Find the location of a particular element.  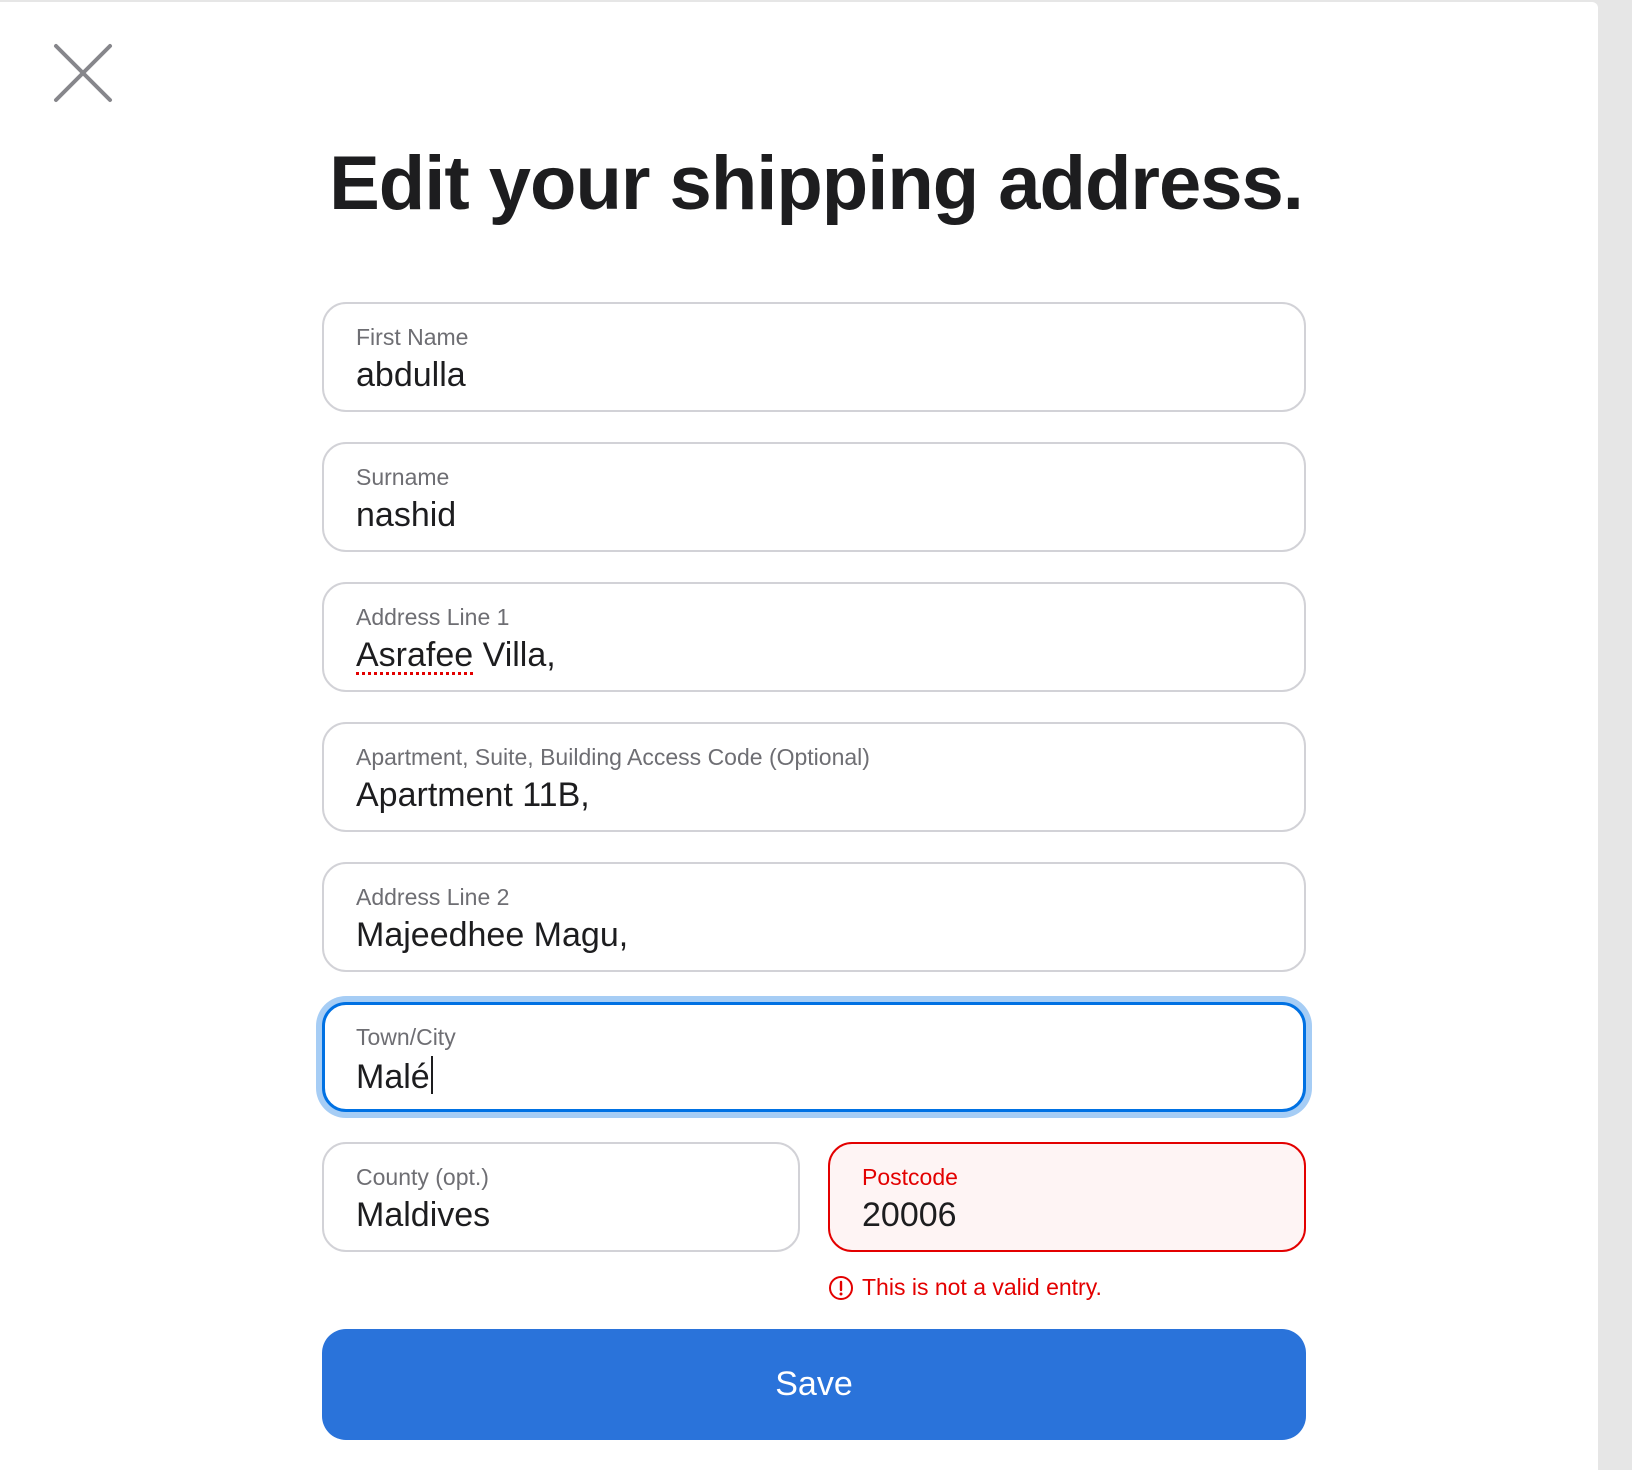

save-button: Save is located at coordinates (814, 1384).